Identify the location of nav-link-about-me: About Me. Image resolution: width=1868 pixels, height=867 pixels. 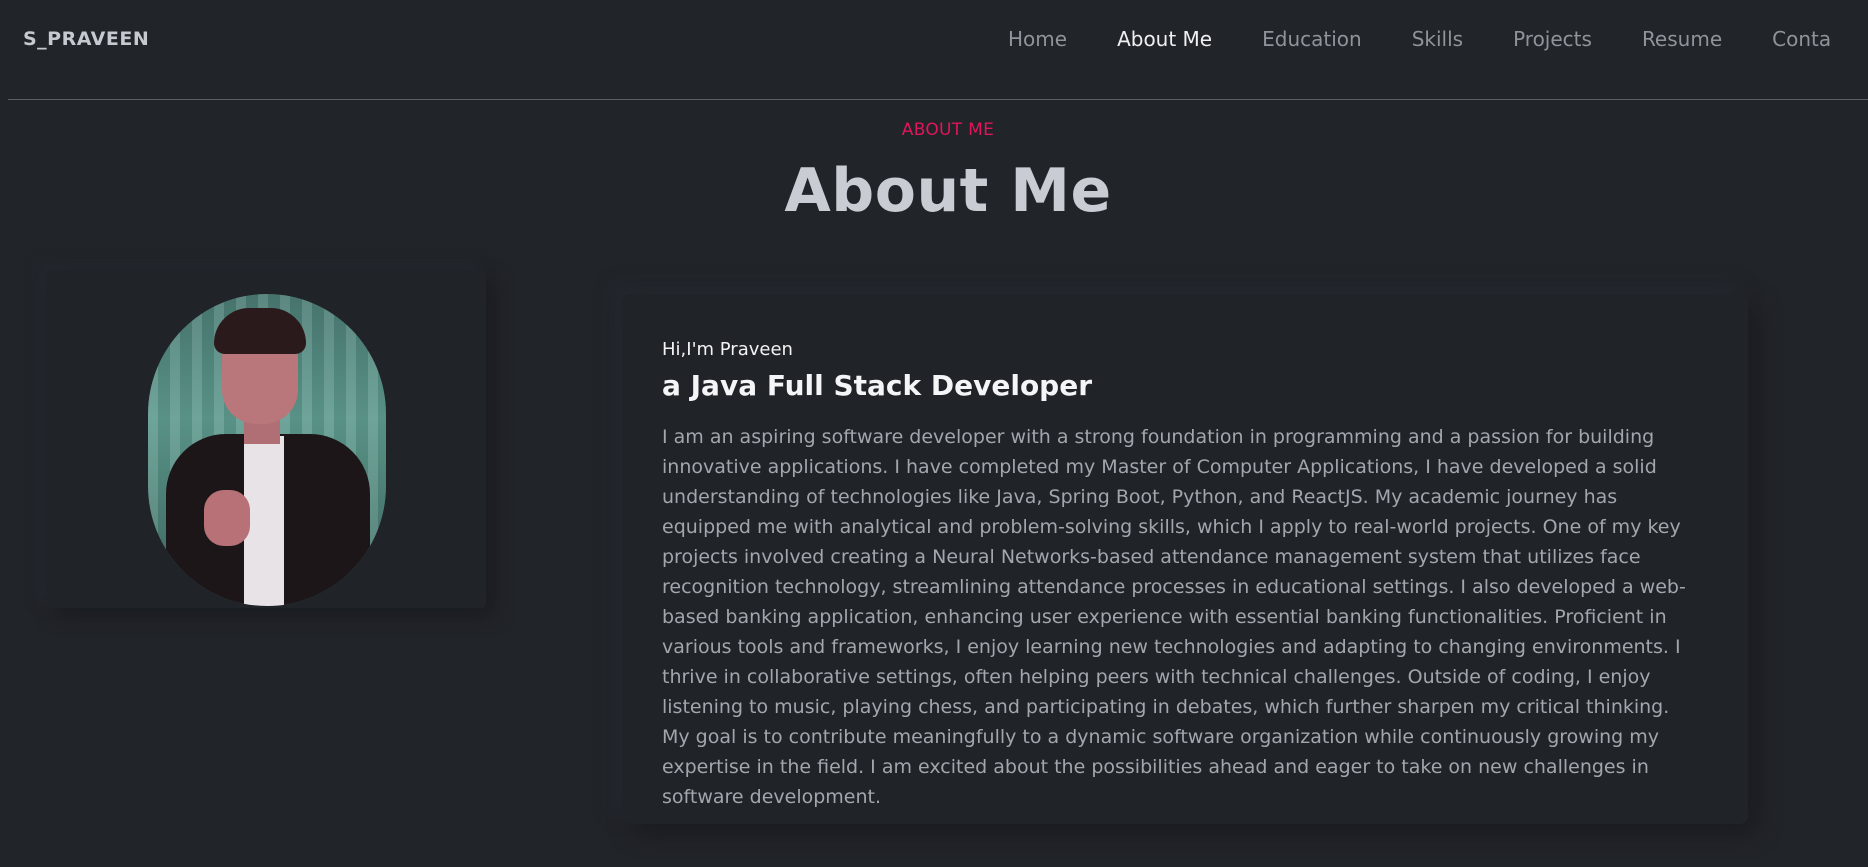
(1164, 39).